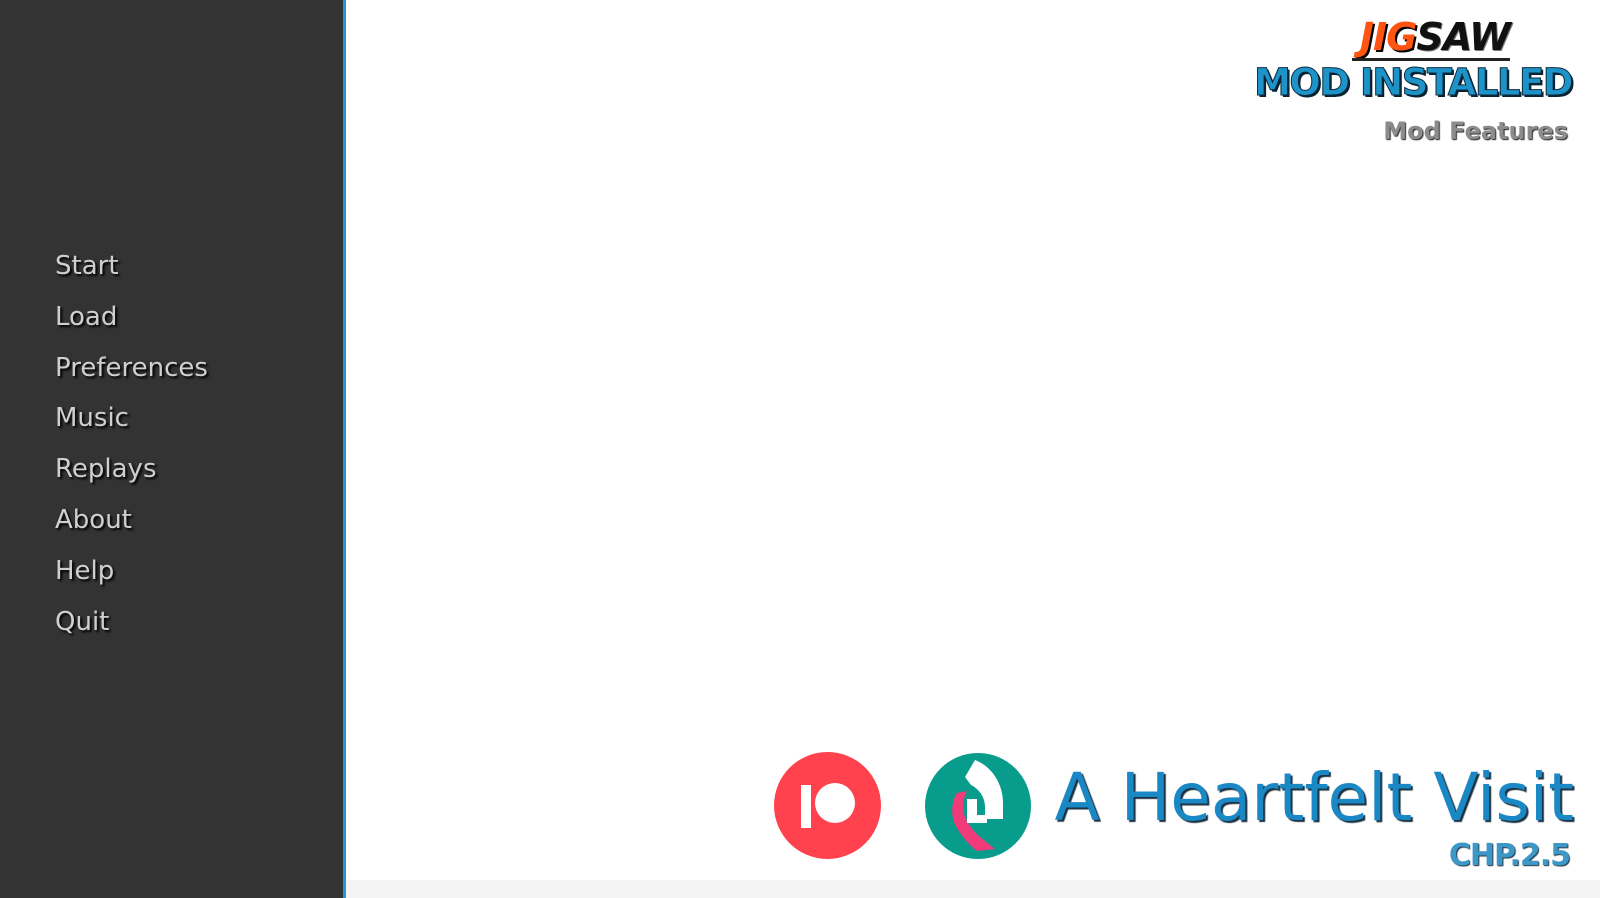 The height and width of the screenshot is (898, 1600). I want to click on menu-replays-button: Replays, so click(131, 478).